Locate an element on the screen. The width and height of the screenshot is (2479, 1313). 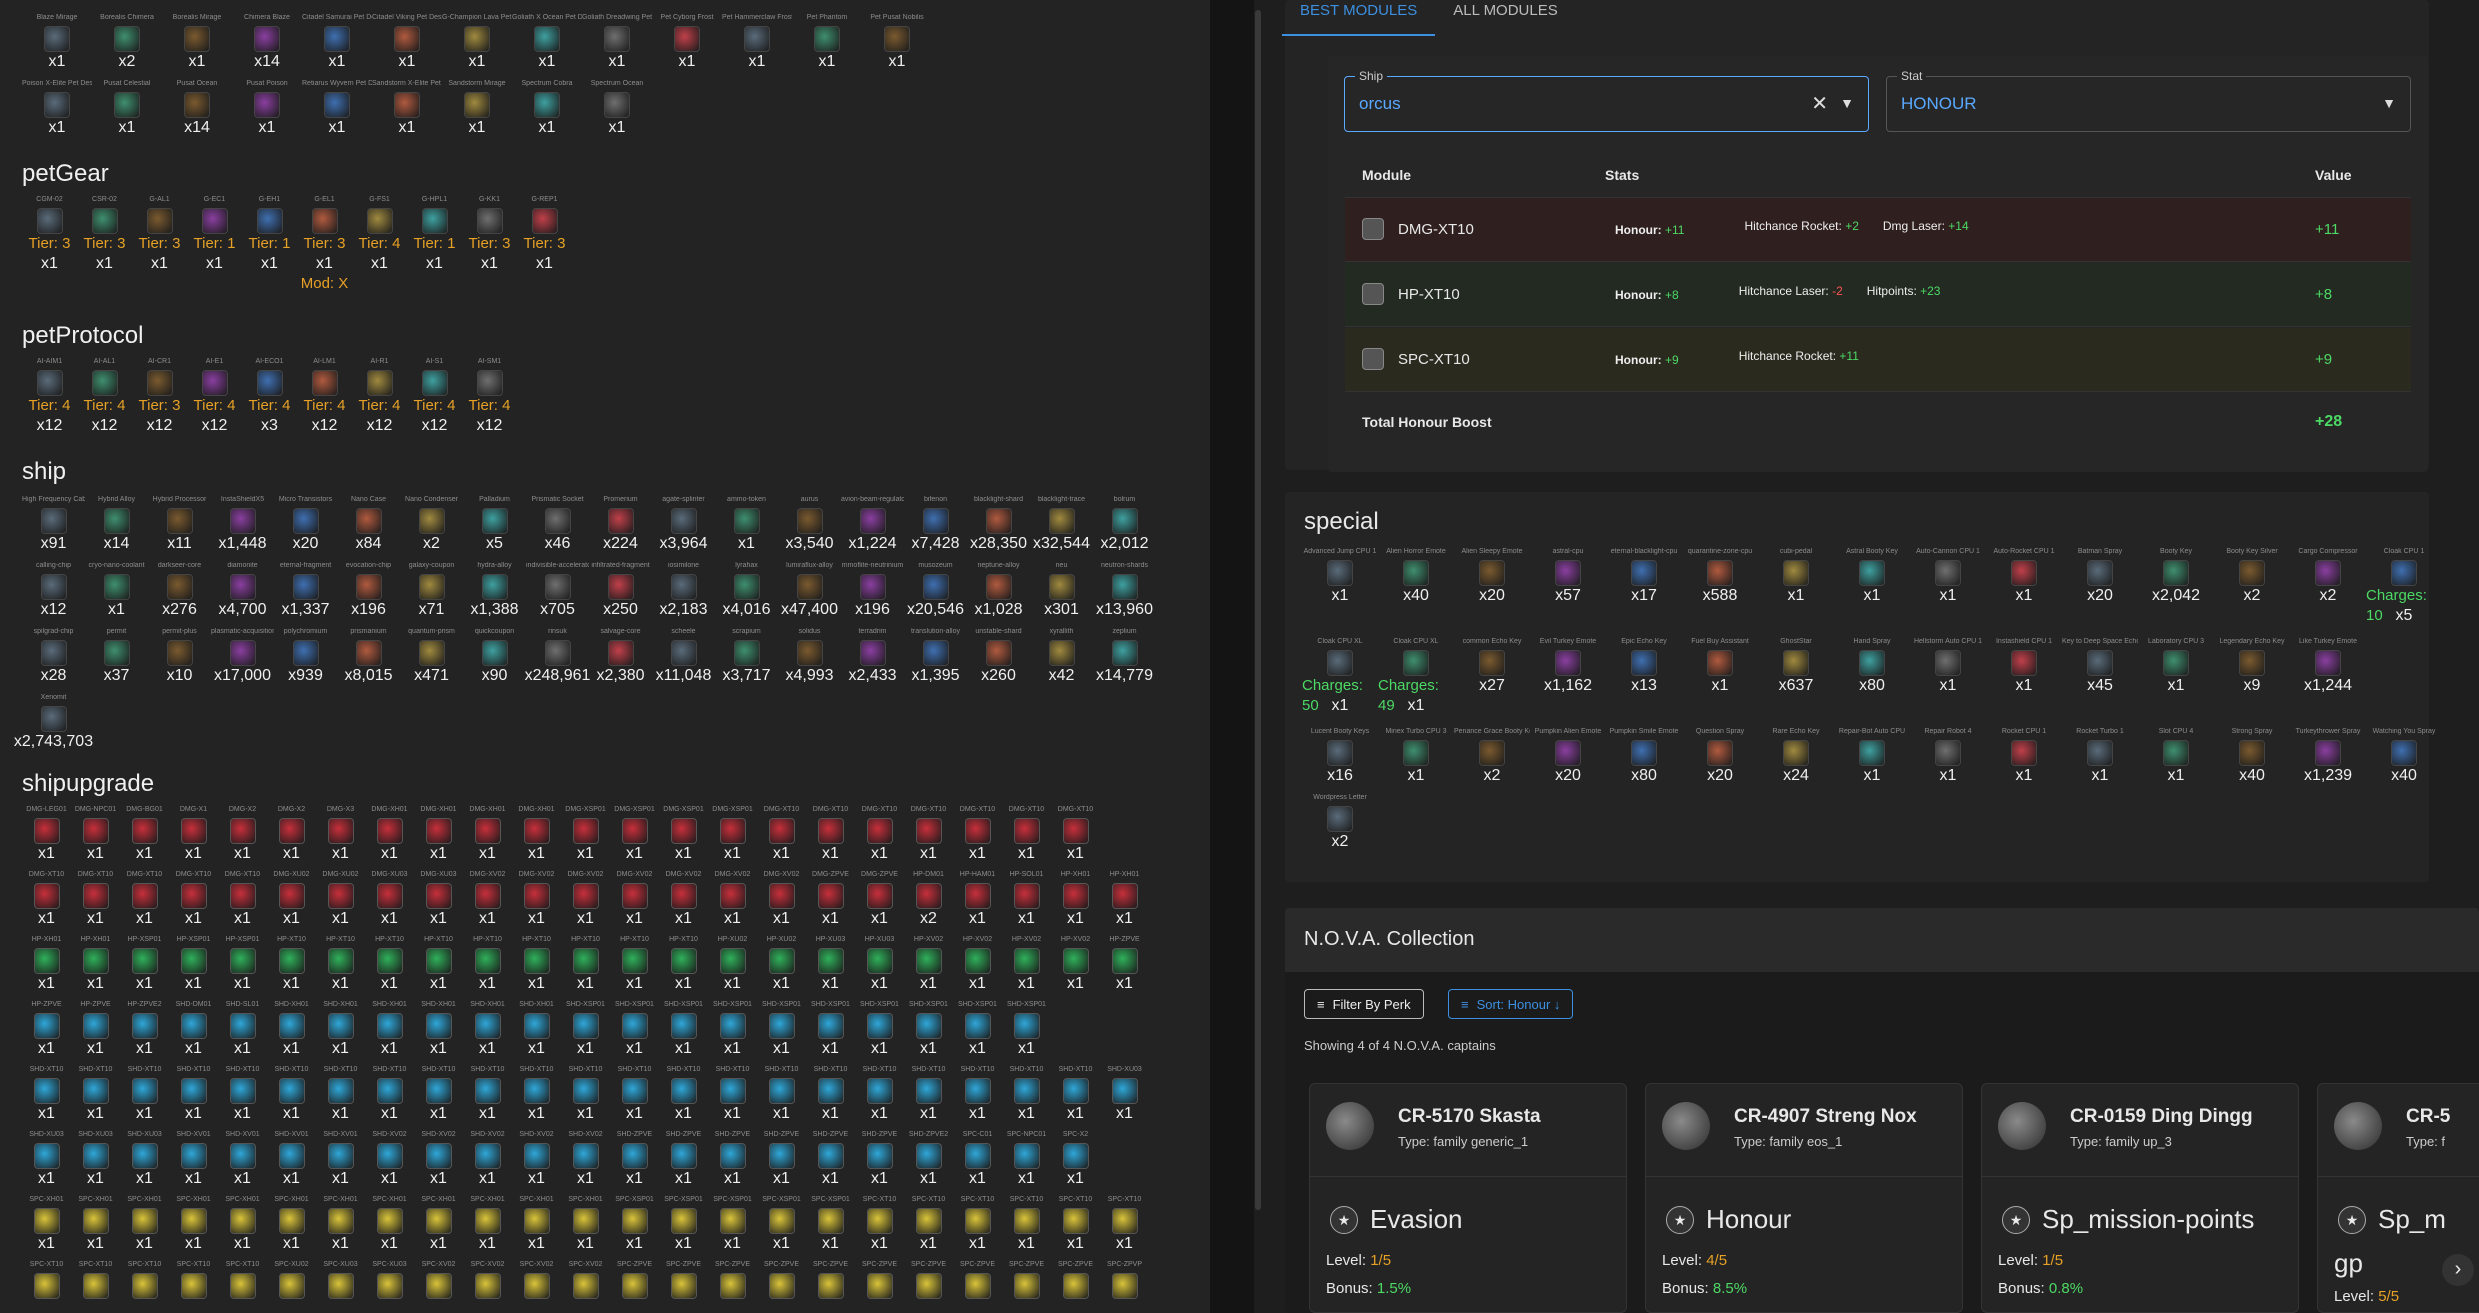
shipupgrade-item: DMG-X2 x1 is located at coordinates (242, 835).